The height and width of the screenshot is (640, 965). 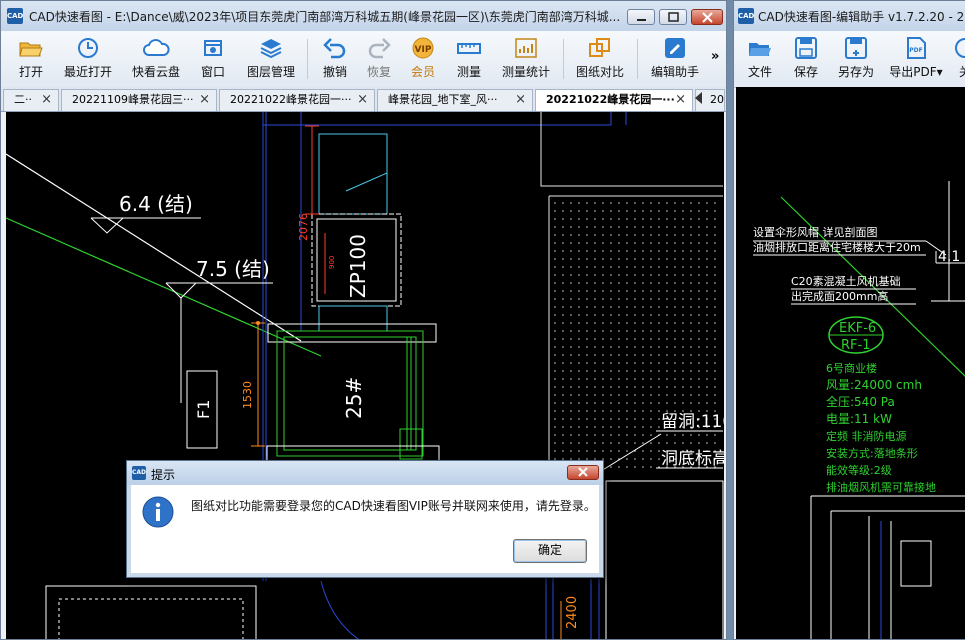 What do you see at coordinates (673, 17) in the screenshot?
I see `maximize-button` at bounding box center [673, 17].